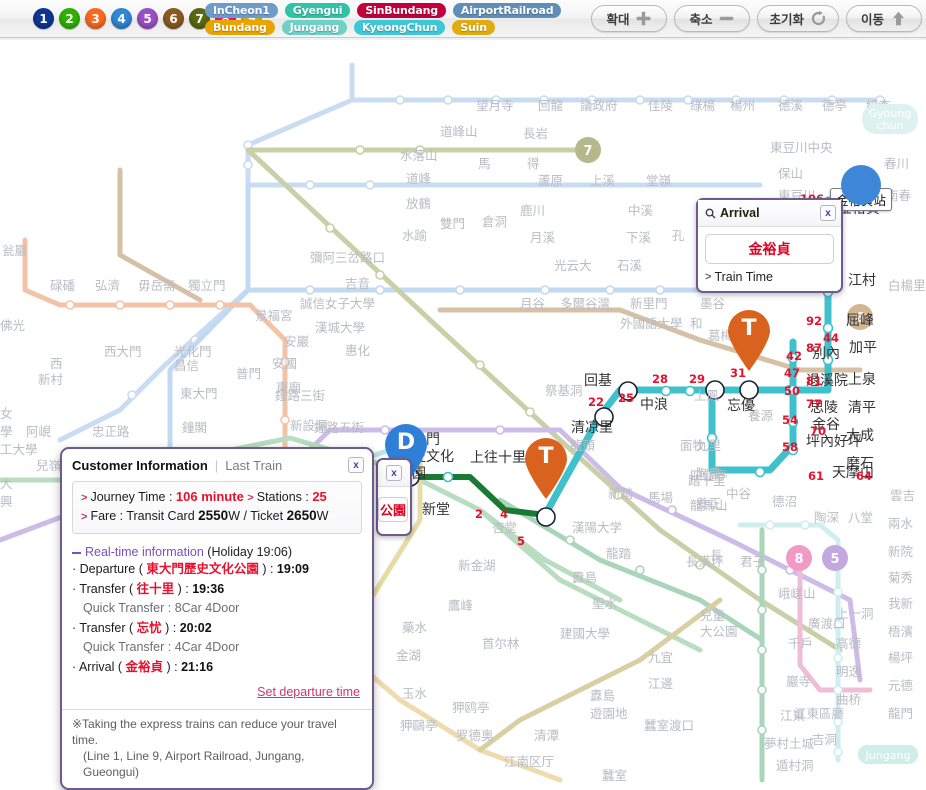  What do you see at coordinates (814, 321) in the screenshot?
I see `svg-text: 92` at bounding box center [814, 321].